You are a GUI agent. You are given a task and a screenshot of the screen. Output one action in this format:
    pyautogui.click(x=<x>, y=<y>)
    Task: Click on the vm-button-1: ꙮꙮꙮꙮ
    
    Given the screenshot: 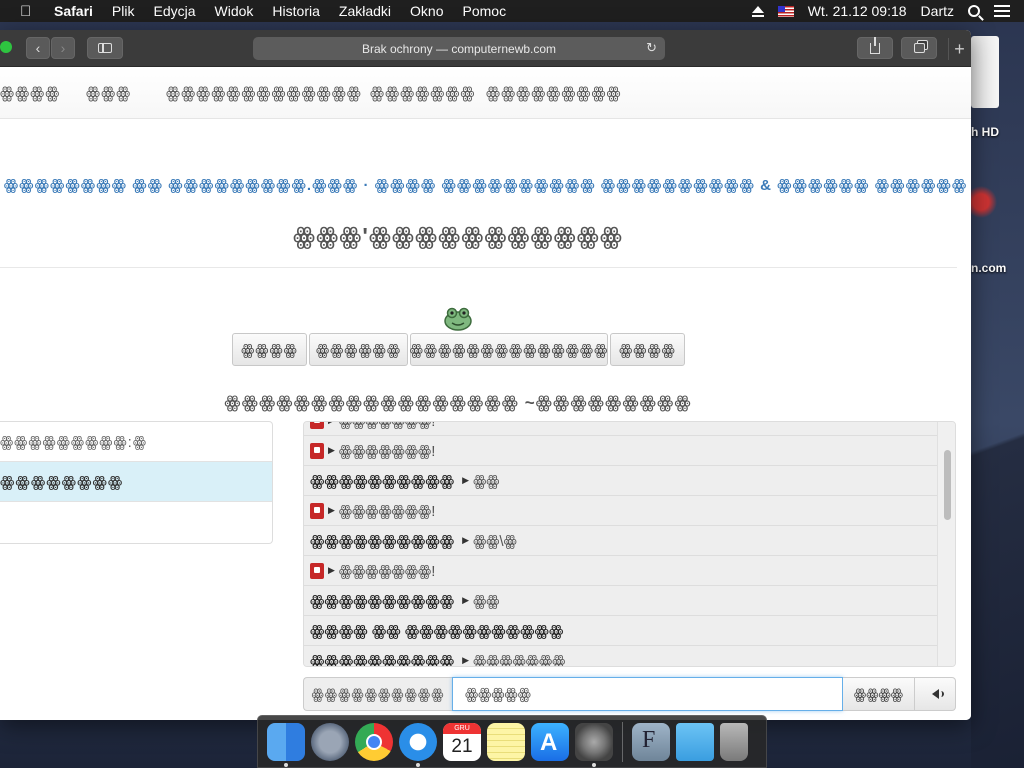 What is the action you would take?
    pyautogui.click(x=269, y=349)
    